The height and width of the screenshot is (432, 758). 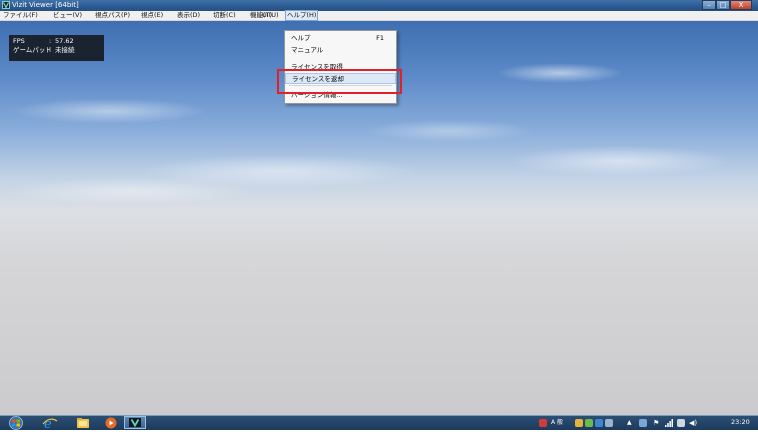 I want to click on system-tray: A 般 ▲ ⚑ ◀), so click(x=630, y=423).